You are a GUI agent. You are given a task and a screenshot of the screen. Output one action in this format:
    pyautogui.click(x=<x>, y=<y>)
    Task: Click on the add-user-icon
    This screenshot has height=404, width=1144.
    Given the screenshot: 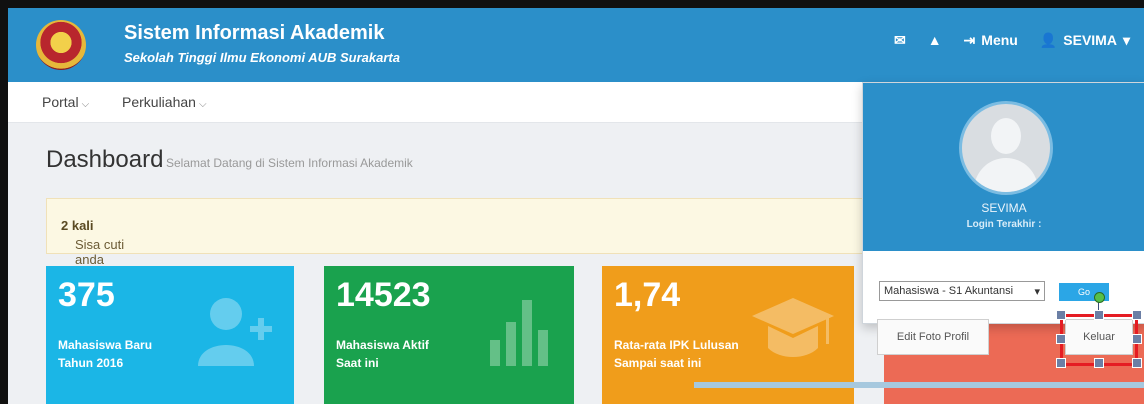 What is the action you would take?
    pyautogui.click(x=235, y=332)
    